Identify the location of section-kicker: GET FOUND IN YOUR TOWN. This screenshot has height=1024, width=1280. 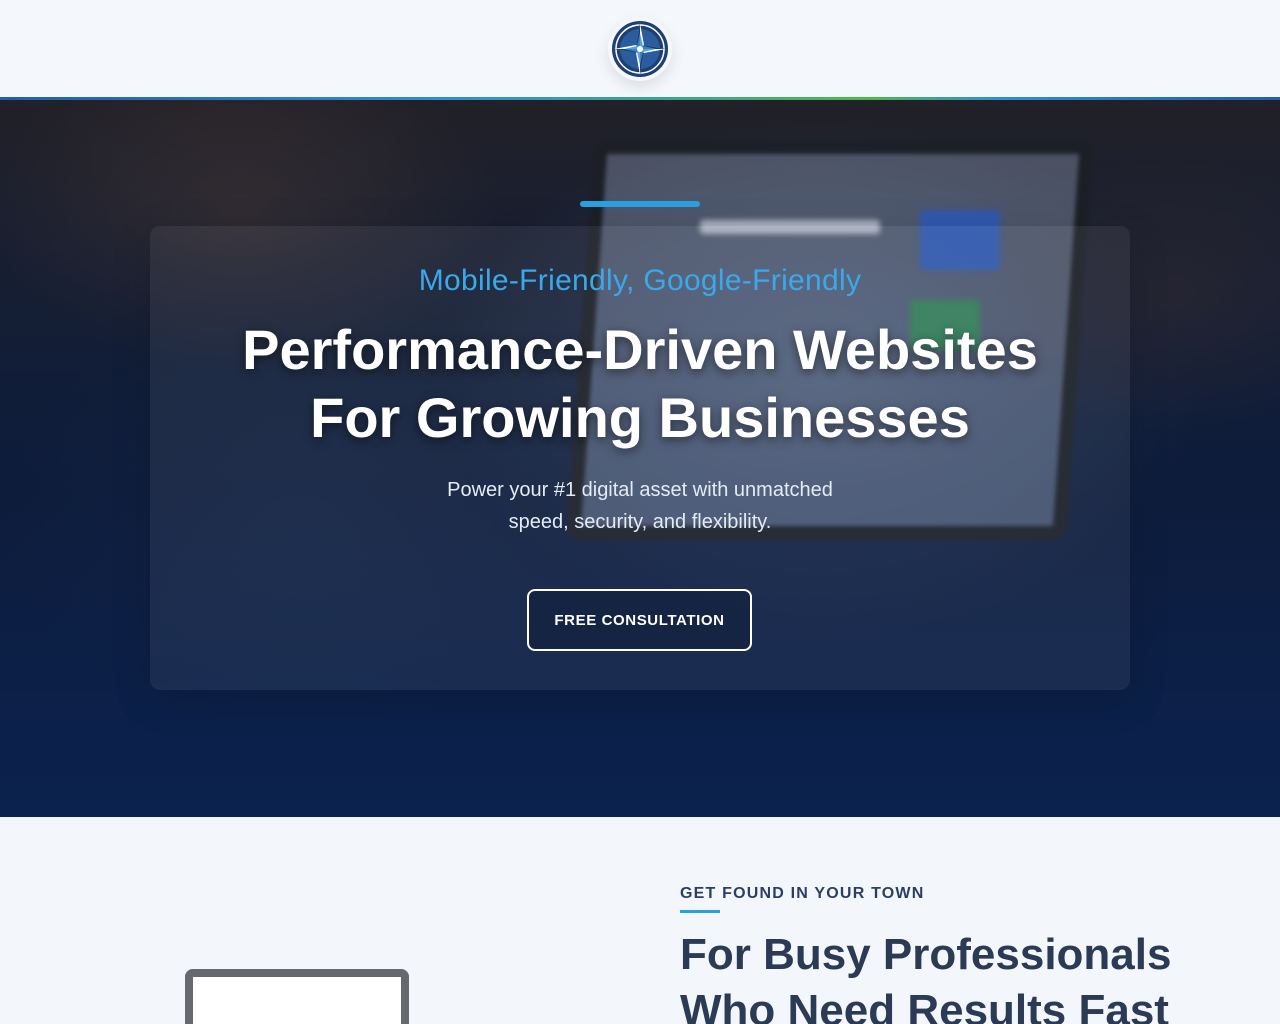
(802, 893).